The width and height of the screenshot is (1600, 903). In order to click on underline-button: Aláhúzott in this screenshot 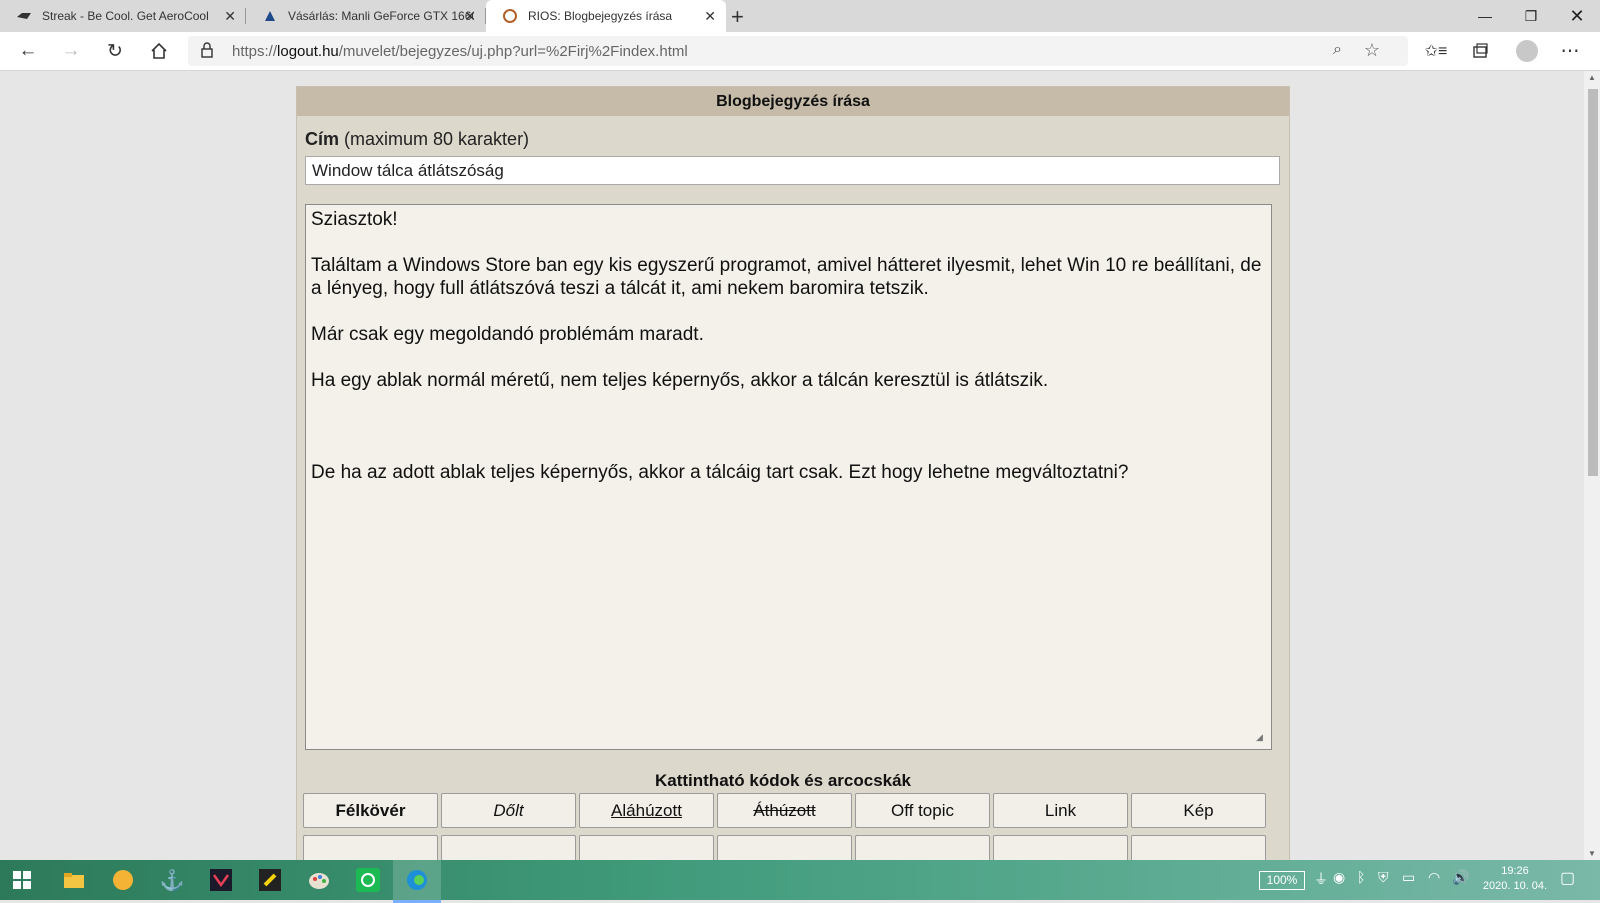, I will do `click(646, 810)`.